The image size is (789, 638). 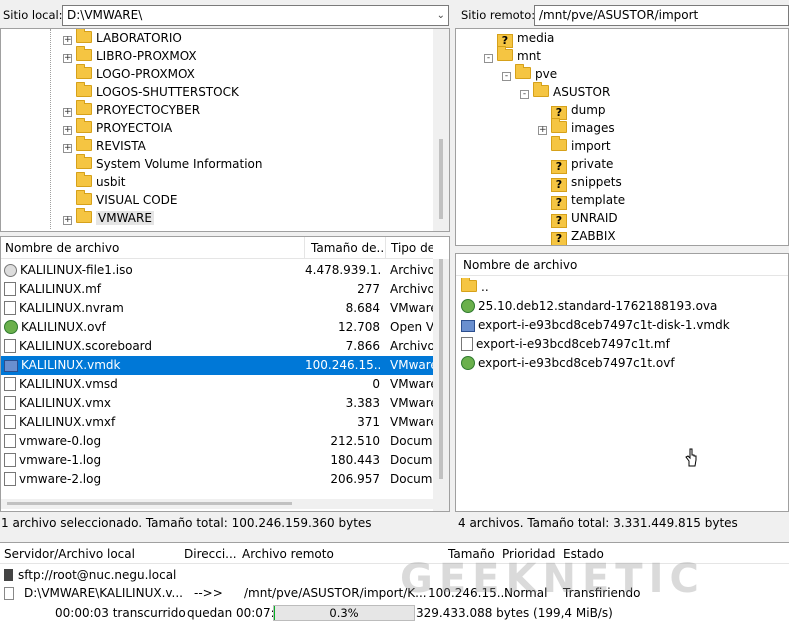 I want to click on local-file-row: KALILINUX.scoreboard 7.866 Archivo, so click(x=217, y=346).